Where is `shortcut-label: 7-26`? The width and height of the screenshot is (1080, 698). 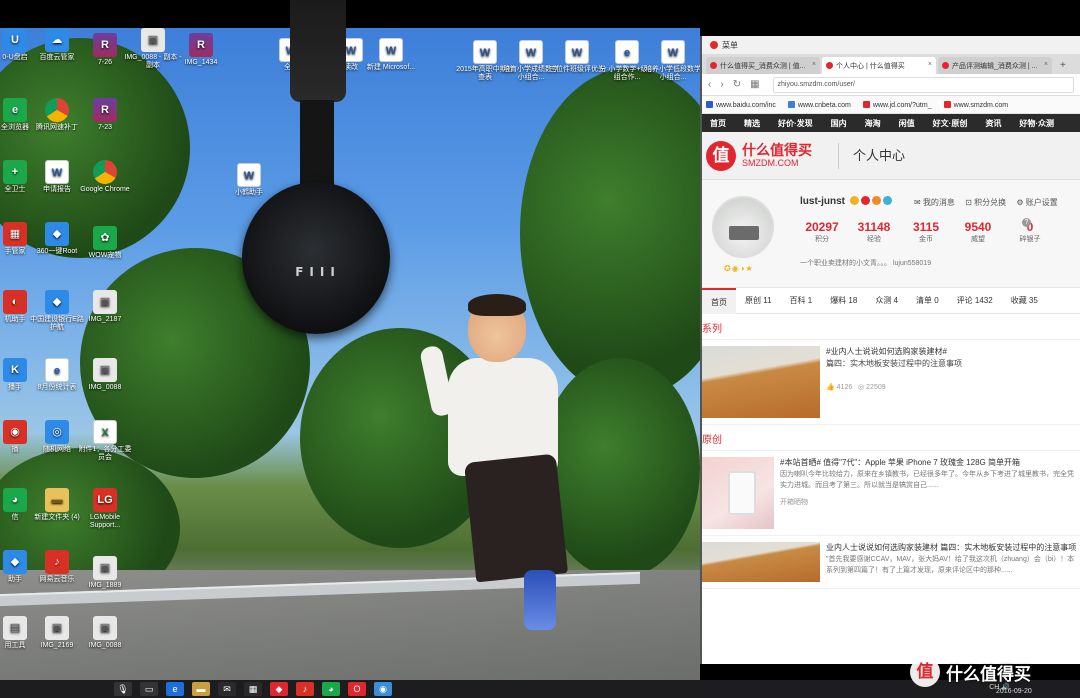
shortcut-label: 7-26 is located at coordinates (104, 62).